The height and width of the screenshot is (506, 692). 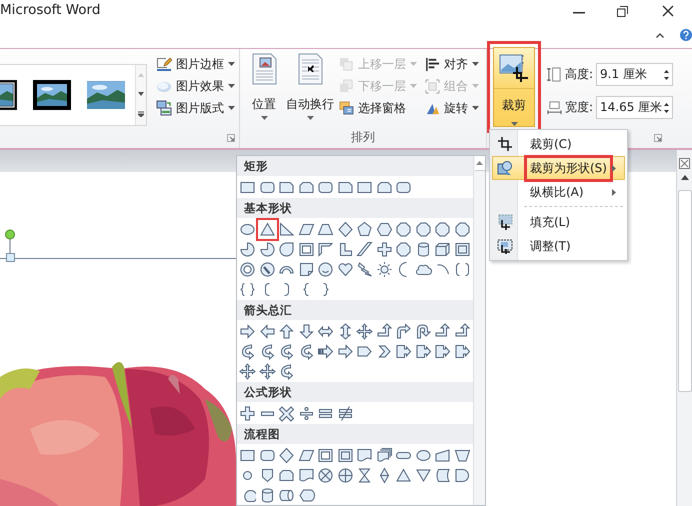 I want to click on sun-icon, so click(x=384, y=269).